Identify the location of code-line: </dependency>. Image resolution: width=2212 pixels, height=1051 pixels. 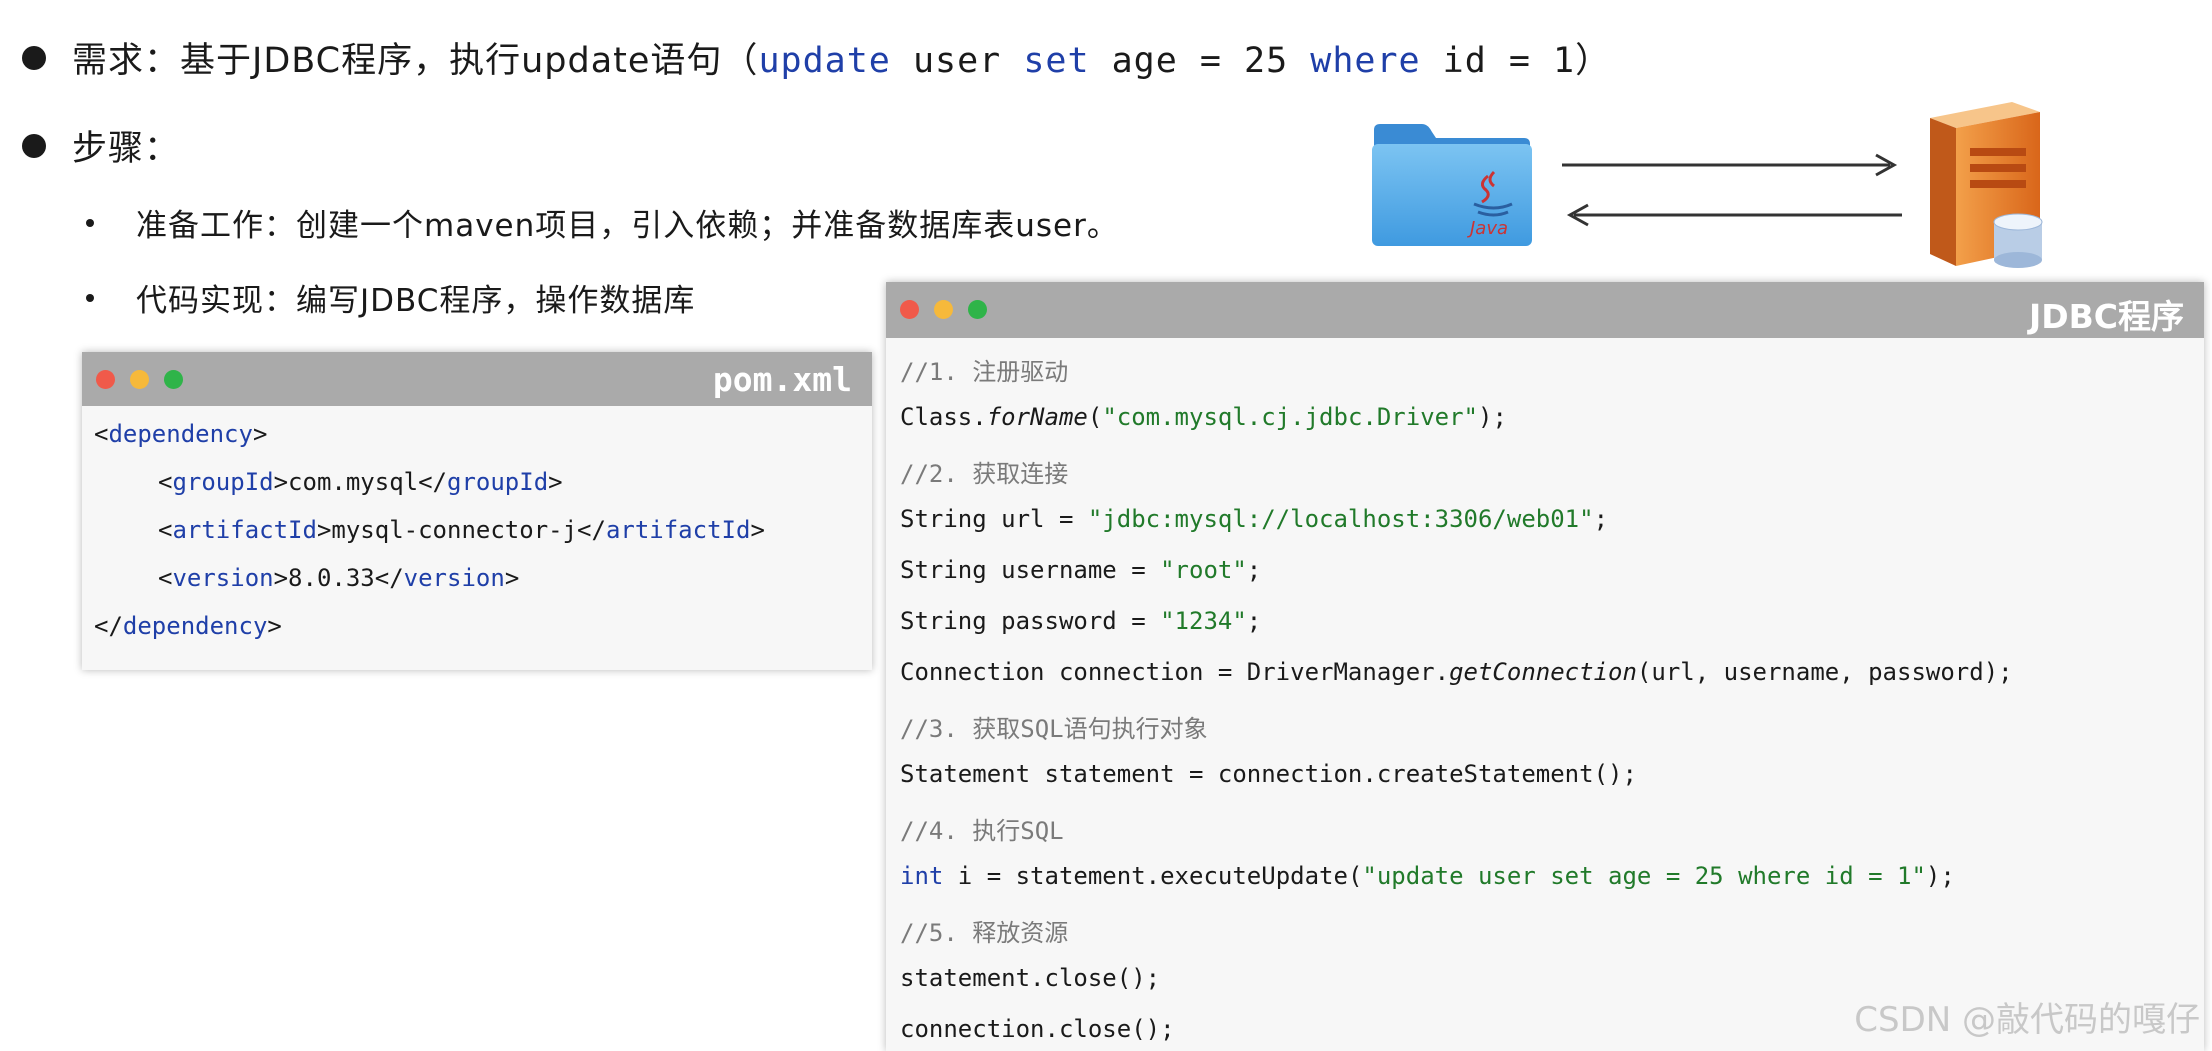
(188, 626).